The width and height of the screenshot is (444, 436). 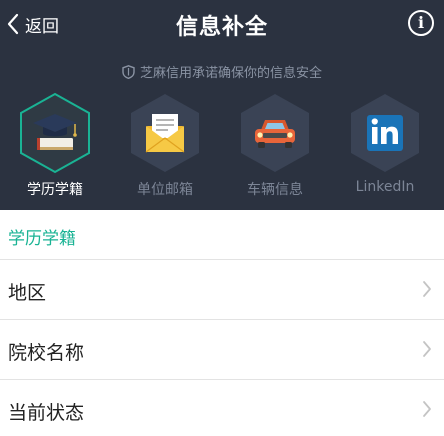 What do you see at coordinates (222, 408) in the screenshot?
I see `current-status-row: 当前状态` at bounding box center [222, 408].